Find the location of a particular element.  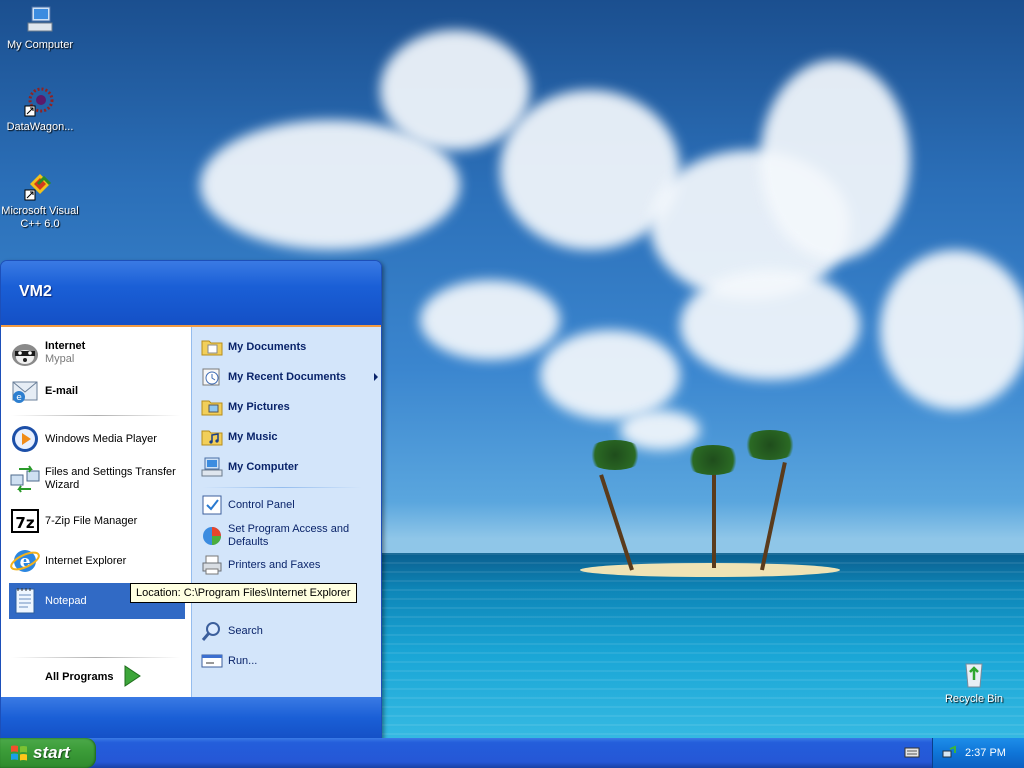

start-button: start is located at coordinates (48, 753).